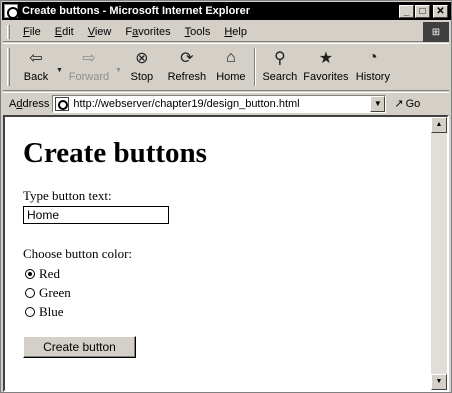 This screenshot has height=393, width=452. What do you see at coordinates (64, 32) in the screenshot?
I see `menu-edit: Edit` at bounding box center [64, 32].